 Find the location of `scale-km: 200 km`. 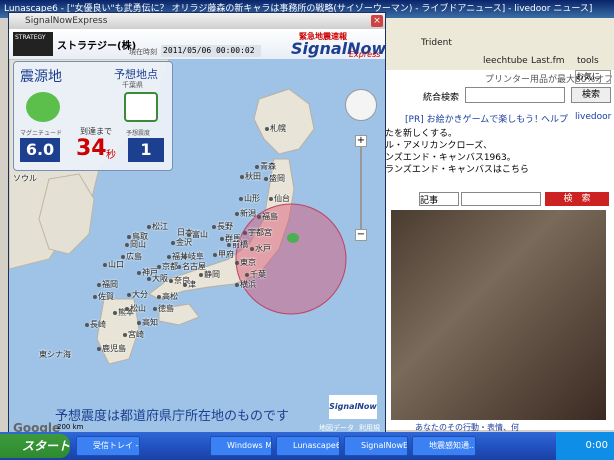

scale-km: 200 km is located at coordinates (70, 427).